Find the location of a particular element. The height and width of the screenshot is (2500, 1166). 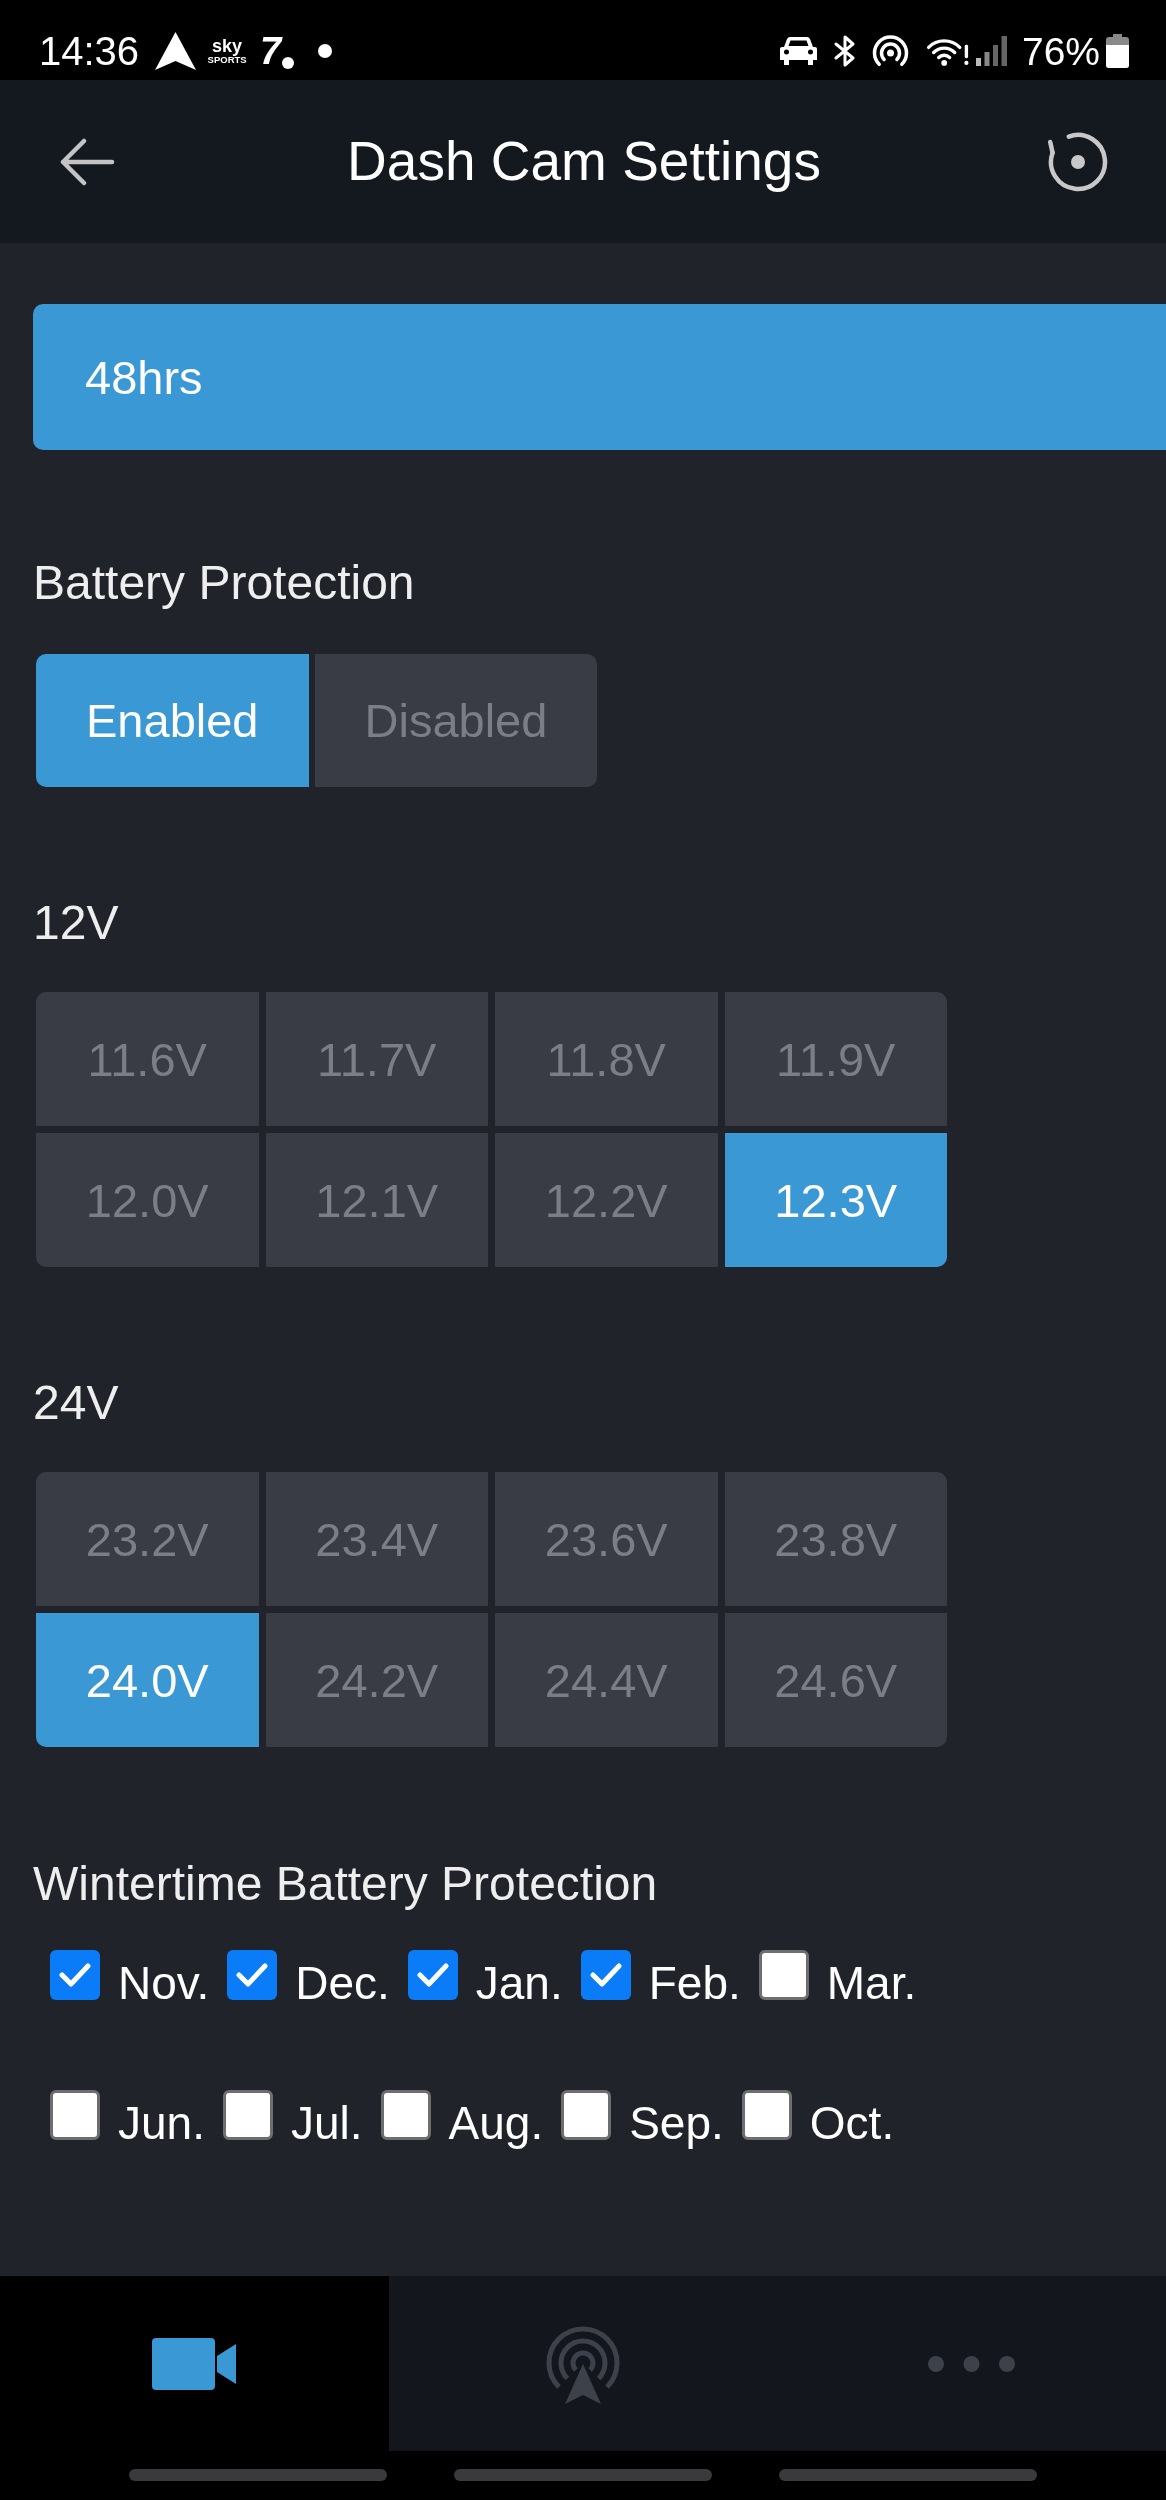

checkbox-label: Dec. is located at coordinates (342, 1983).